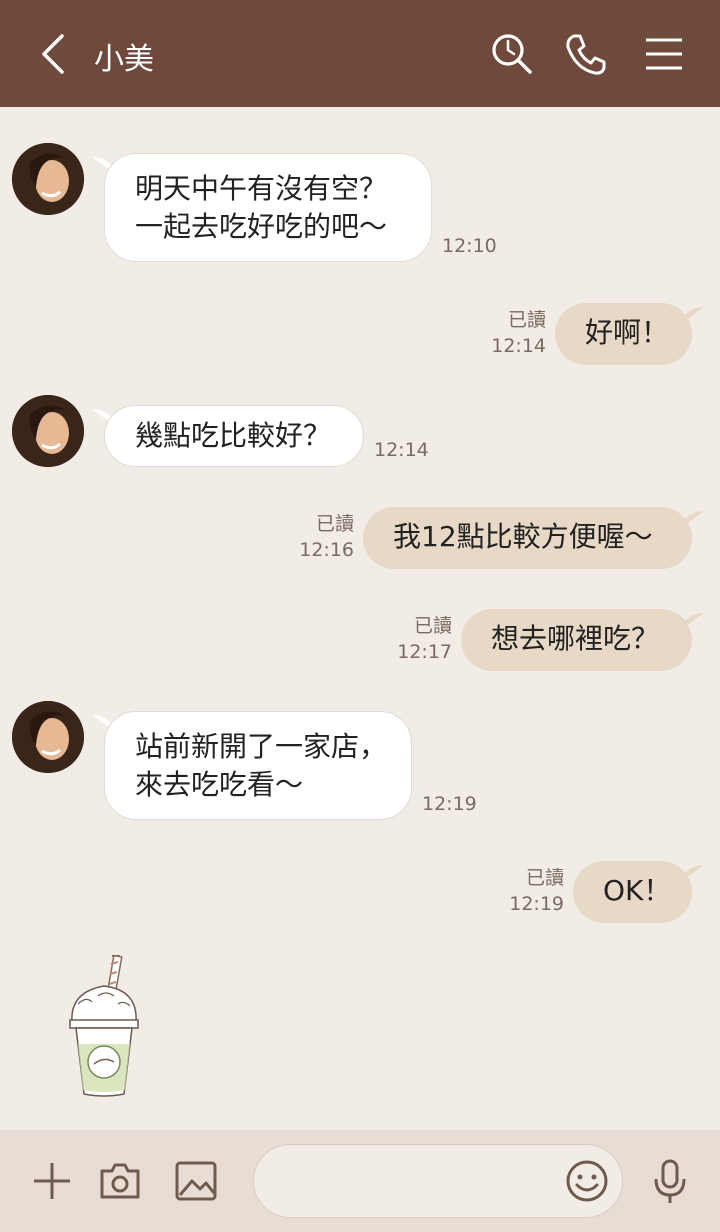  Describe the element at coordinates (234, 436) in the screenshot. I see `message-bubble-incoming: 幾點吃比較好？` at that location.